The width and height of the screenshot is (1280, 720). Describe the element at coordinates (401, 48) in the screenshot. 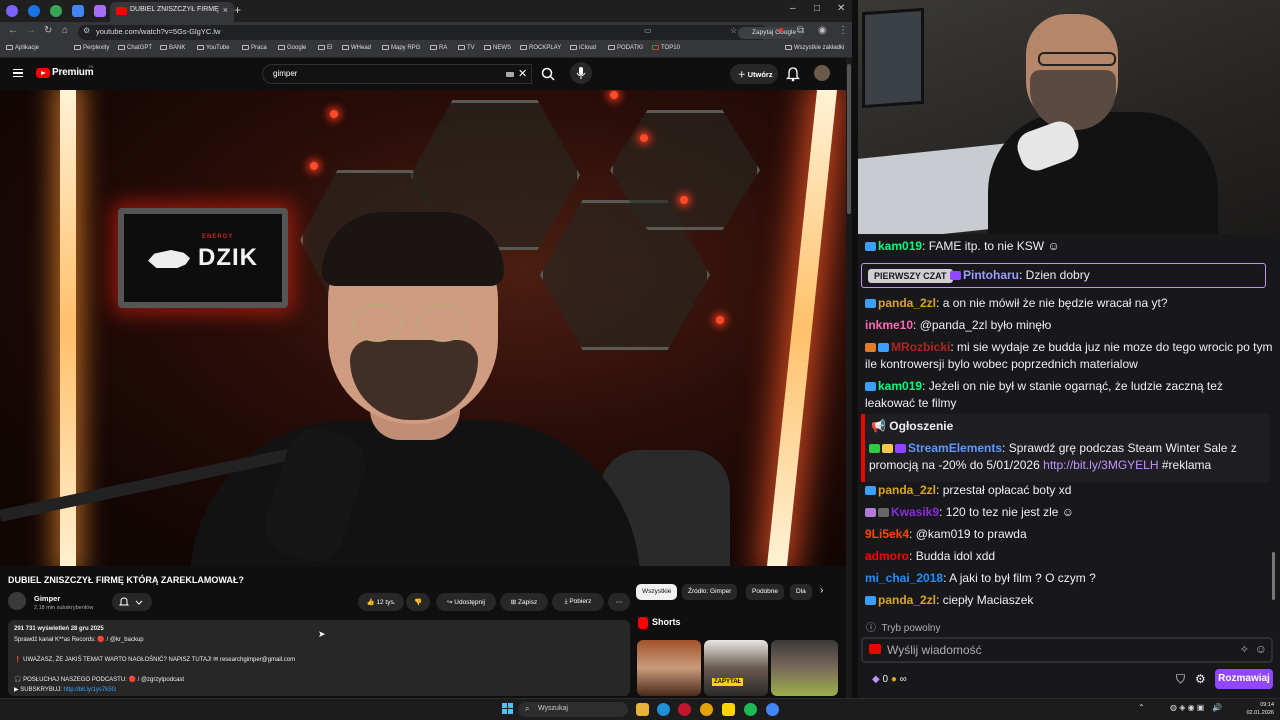

I see `bookmark-item: Mapy RPG` at that location.